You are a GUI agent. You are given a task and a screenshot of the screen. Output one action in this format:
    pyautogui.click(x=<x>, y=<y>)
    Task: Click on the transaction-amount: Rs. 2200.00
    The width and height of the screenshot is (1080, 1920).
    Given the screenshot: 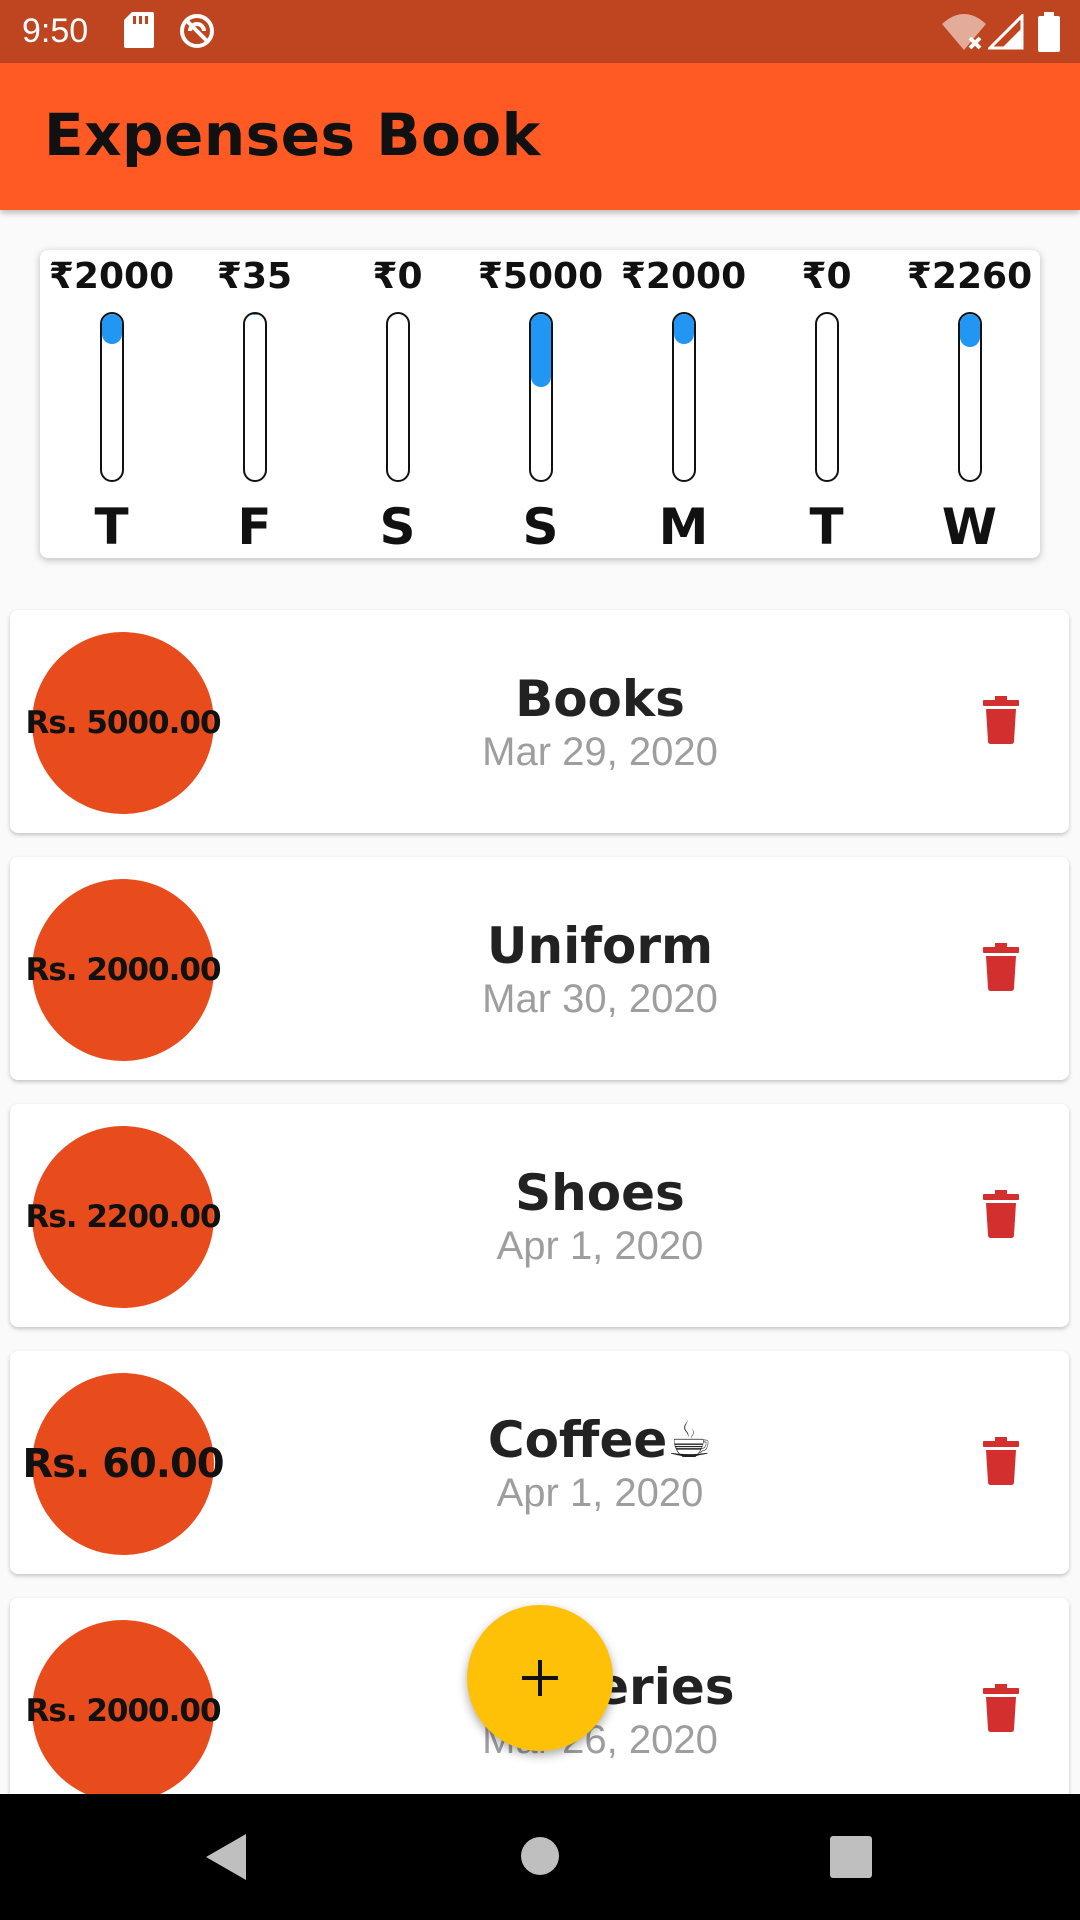 What is the action you would take?
    pyautogui.click(x=123, y=1217)
    